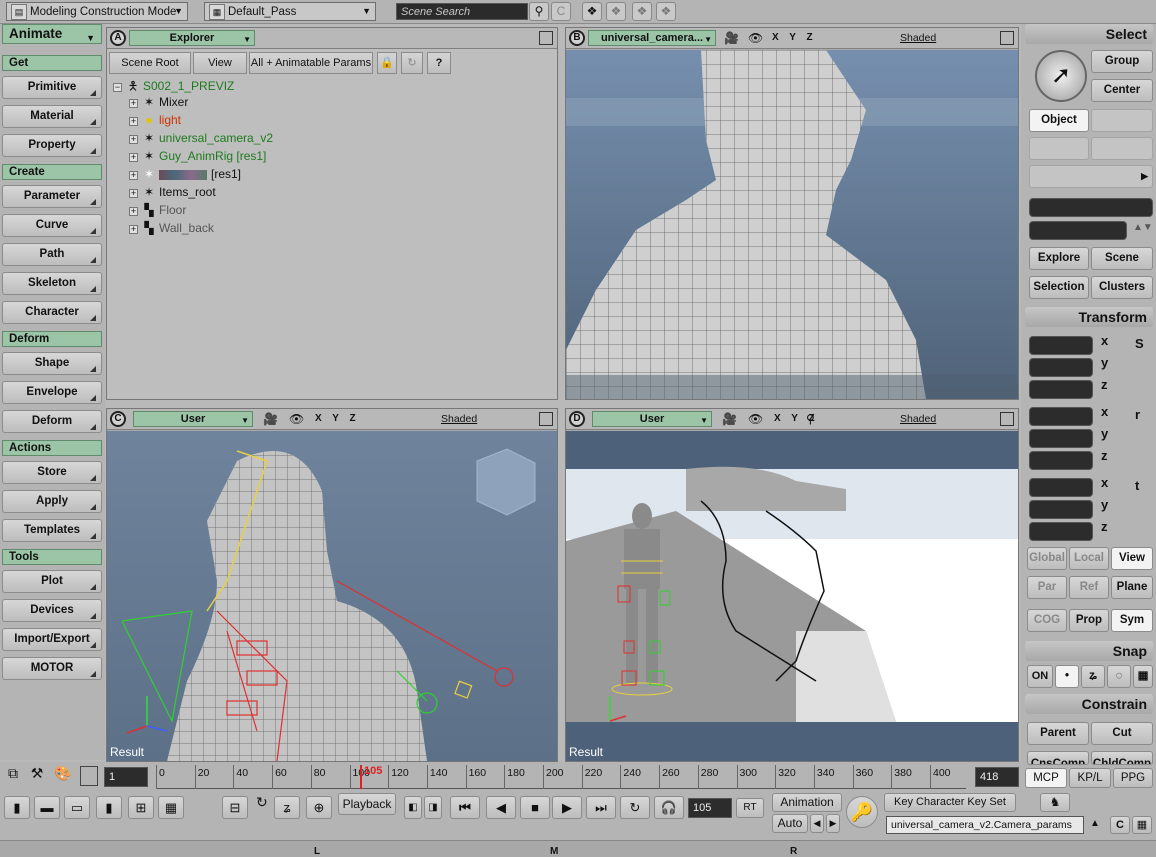  What do you see at coordinates (669, 807) in the screenshot?
I see `audio-icon: 🎧` at bounding box center [669, 807].